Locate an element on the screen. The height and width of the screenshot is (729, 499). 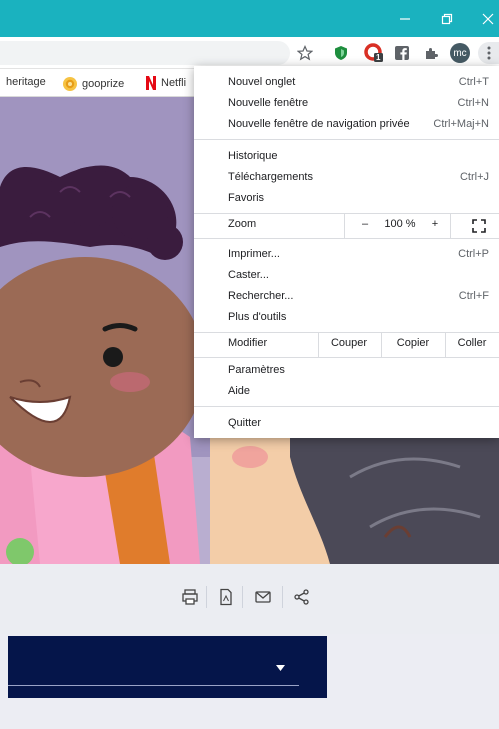
zoom-label: Zoom is located at coordinates (242, 224).